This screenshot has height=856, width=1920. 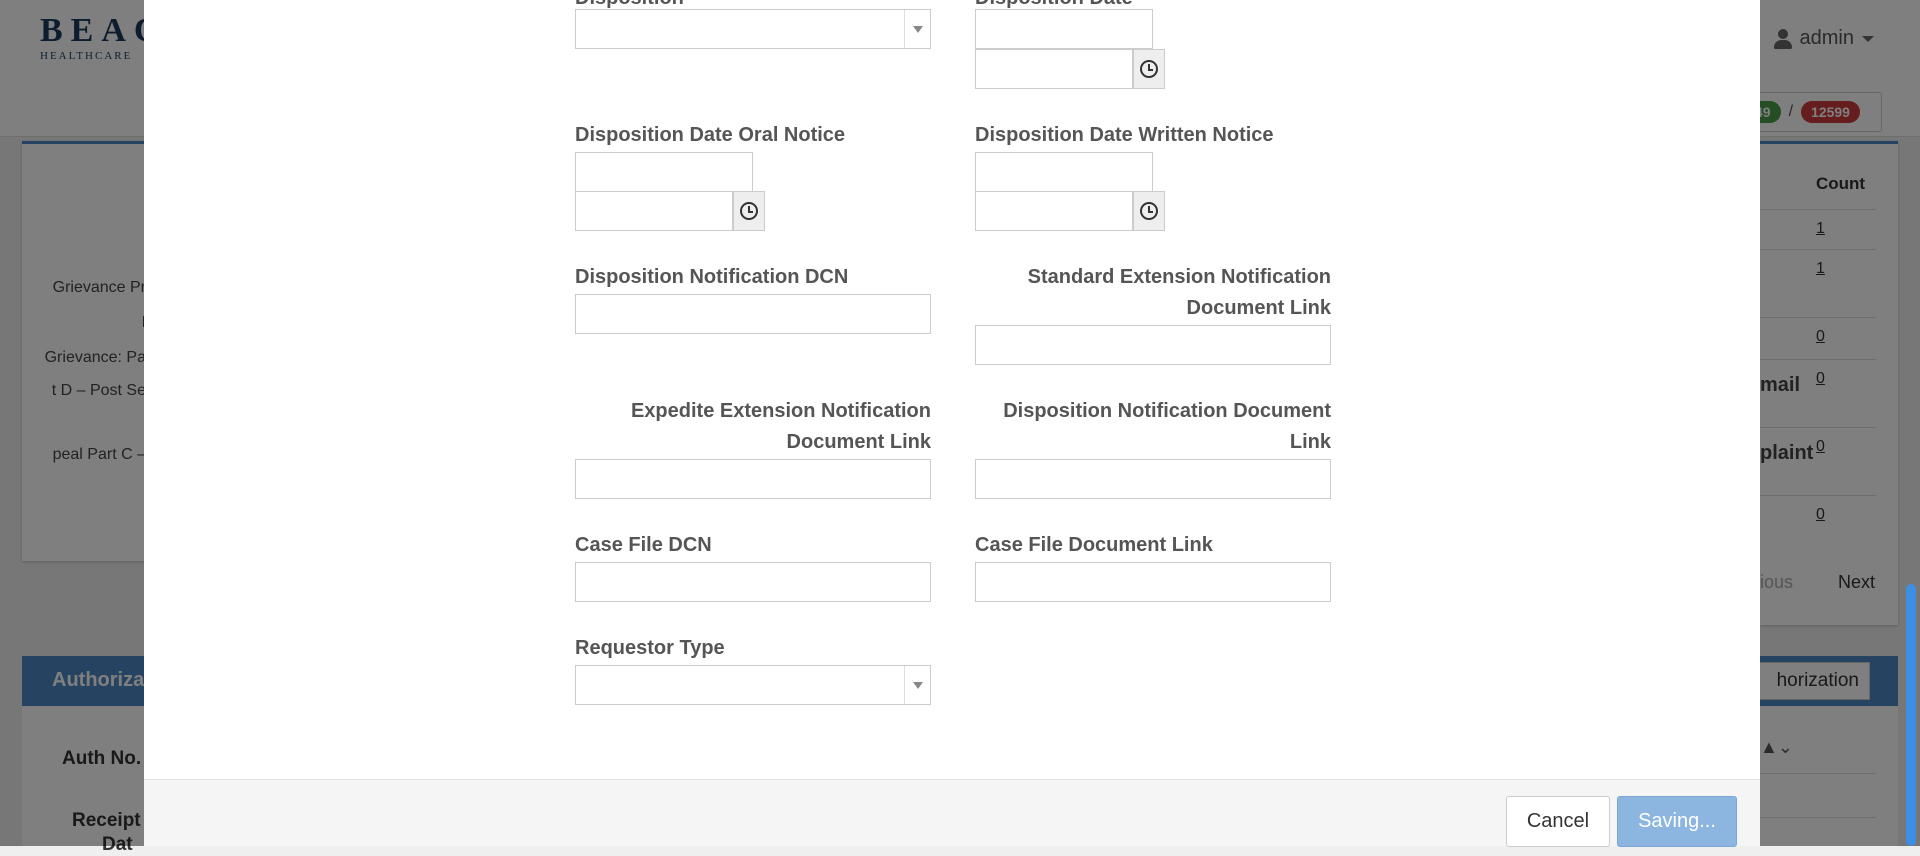 I want to click on notification-dcn-label: Disposition Notification DCN, so click(x=712, y=277).